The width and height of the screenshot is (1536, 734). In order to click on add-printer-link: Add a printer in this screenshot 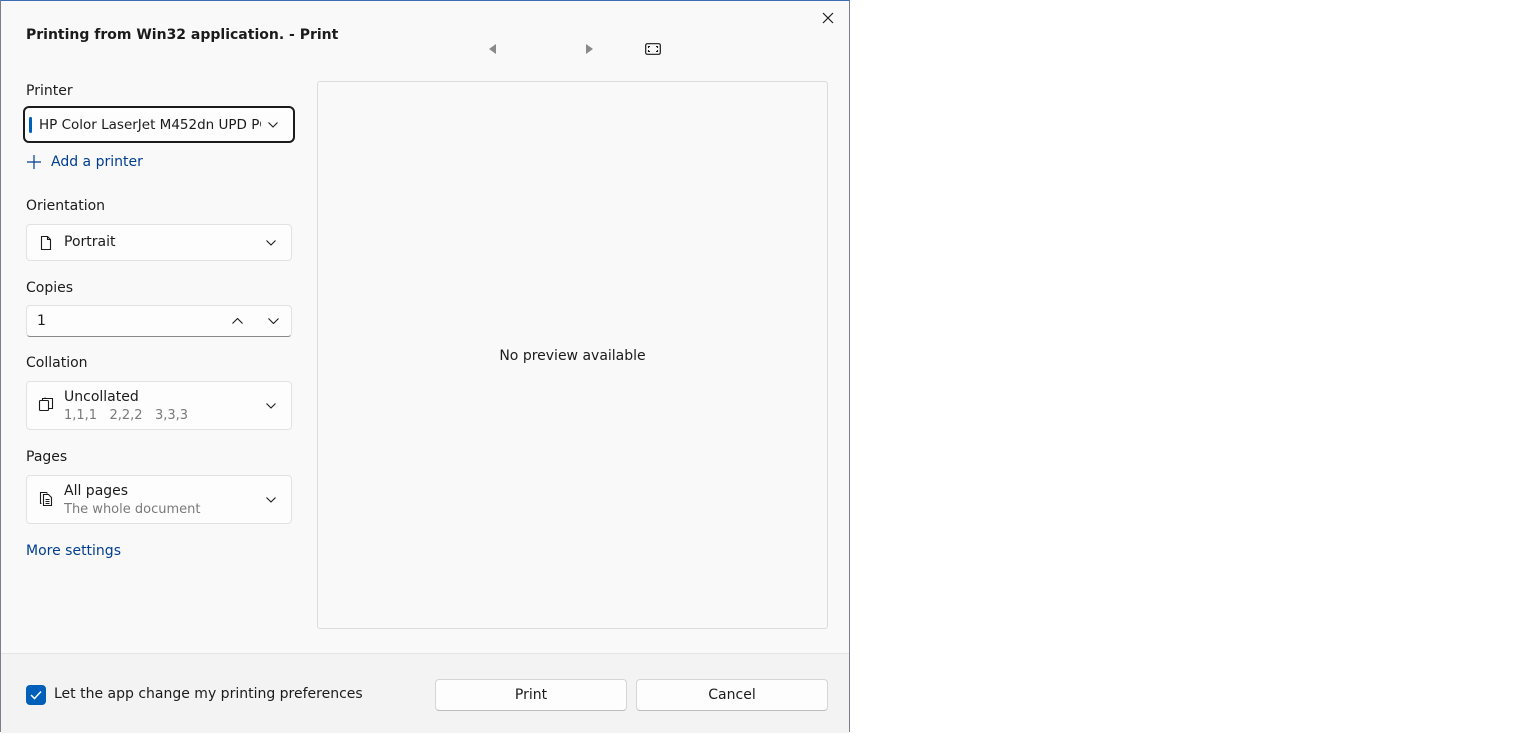, I will do `click(84, 162)`.